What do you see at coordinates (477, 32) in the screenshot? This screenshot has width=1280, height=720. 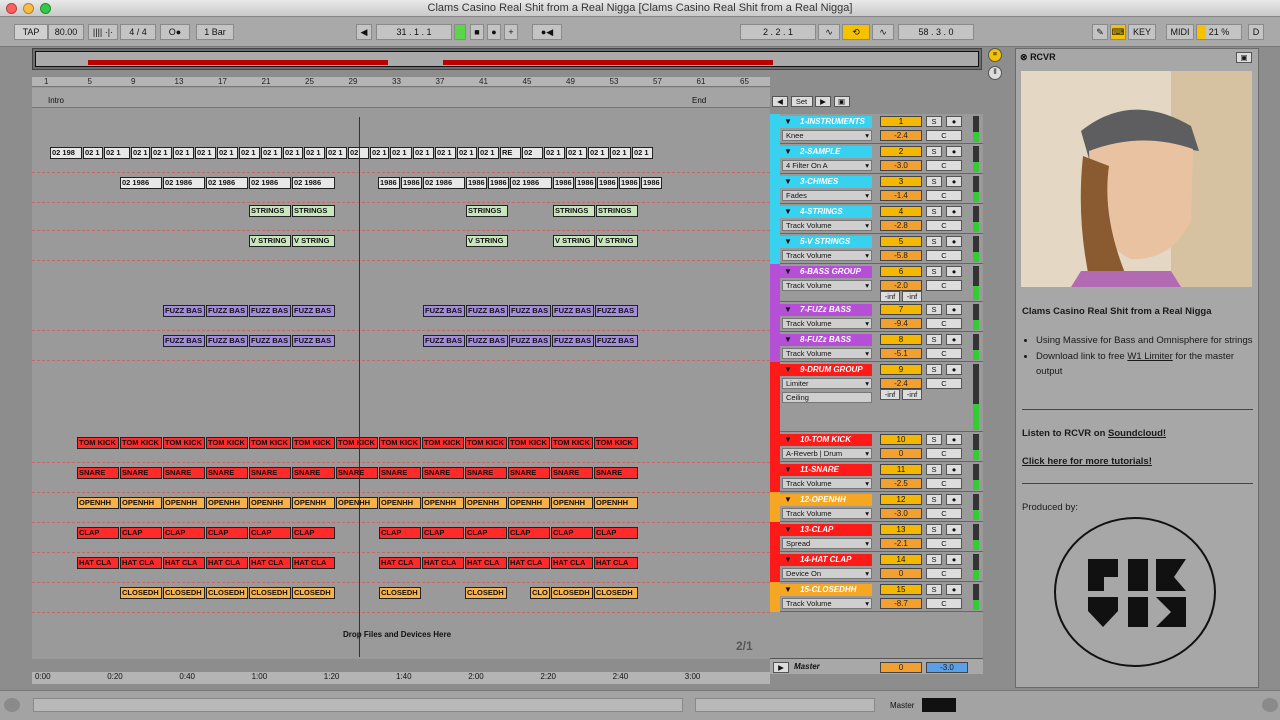 I see `stop-icon: ■` at bounding box center [477, 32].